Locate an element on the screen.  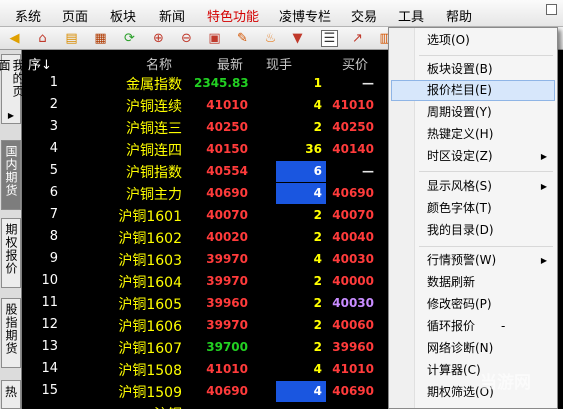
menu-item-network-diagnosis: 网络诊断(N) is located at coordinates (473, 348).